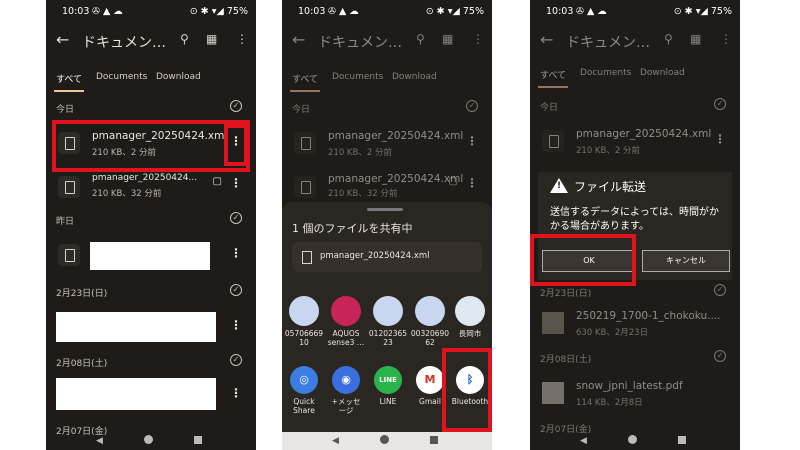 This screenshot has width=800, height=450. Describe the element at coordinates (553, 141) in the screenshot. I see `file-icon` at that location.